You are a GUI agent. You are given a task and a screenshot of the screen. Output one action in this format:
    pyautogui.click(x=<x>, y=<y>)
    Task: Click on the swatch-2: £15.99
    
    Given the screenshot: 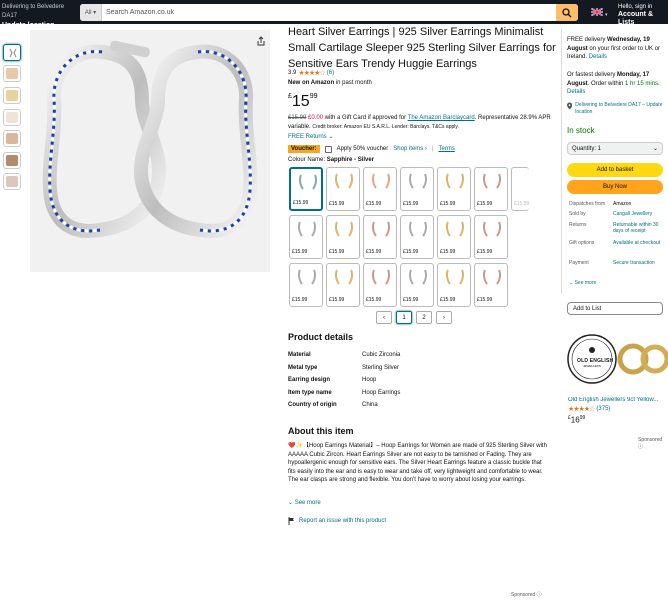 What is the action you would take?
    pyautogui.click(x=343, y=189)
    